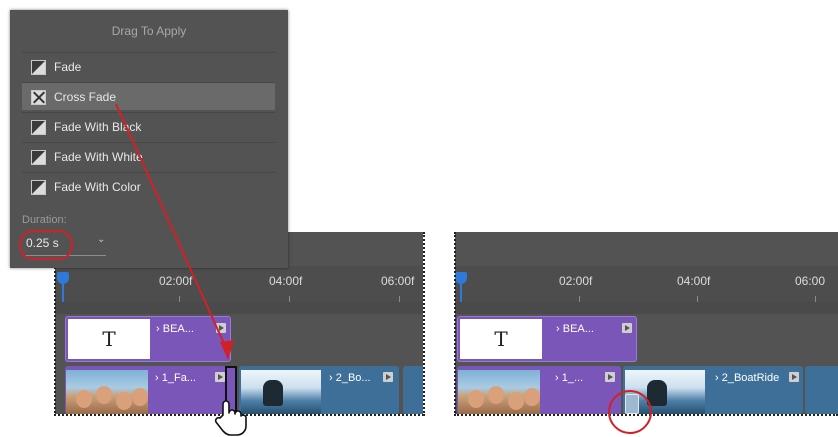 The width and height of the screenshot is (838, 437). Describe the element at coordinates (174, 231) in the screenshot. I see `drag-arrow` at that location.